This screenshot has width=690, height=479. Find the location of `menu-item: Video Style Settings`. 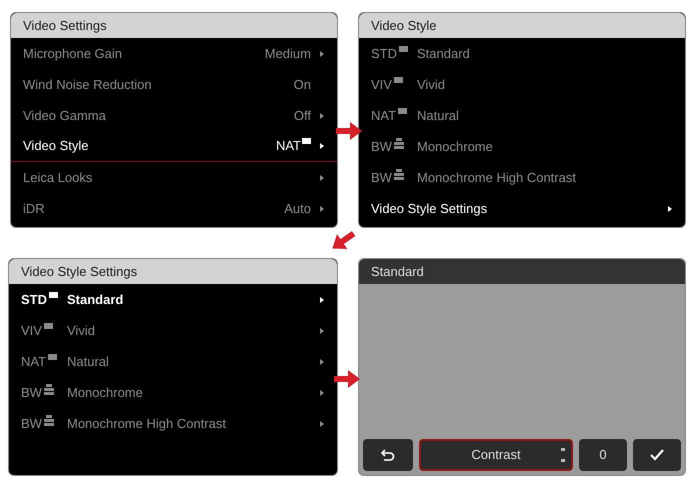

menu-item: Video Style Settings is located at coordinates (522, 208).